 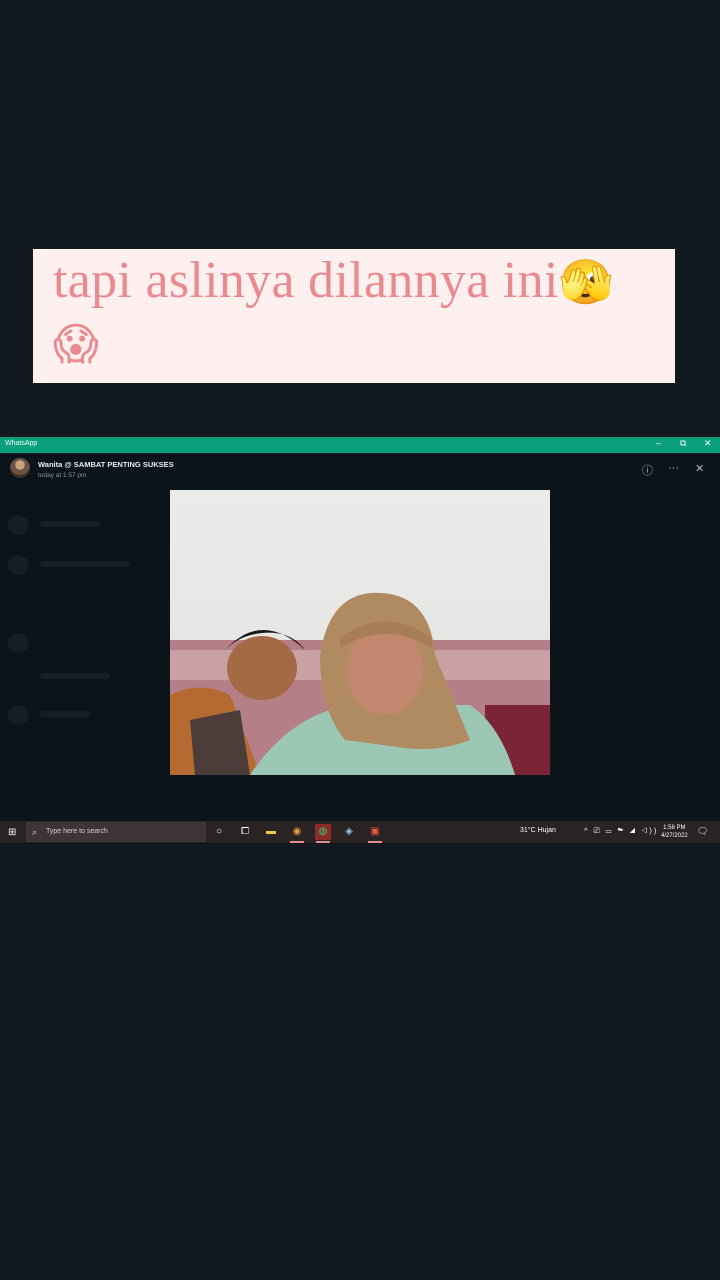 I want to click on cortana-icon: ○, so click(x=219, y=832).